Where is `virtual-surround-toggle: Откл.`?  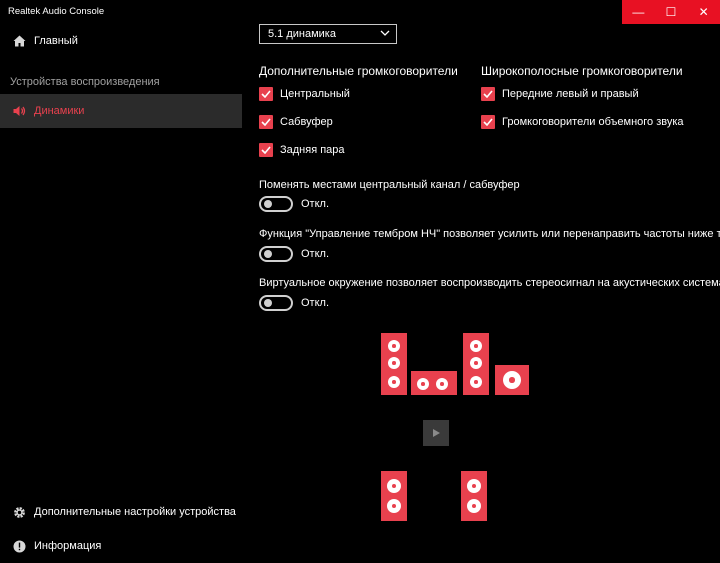
virtual-surround-toggle: Откл. is located at coordinates (294, 303).